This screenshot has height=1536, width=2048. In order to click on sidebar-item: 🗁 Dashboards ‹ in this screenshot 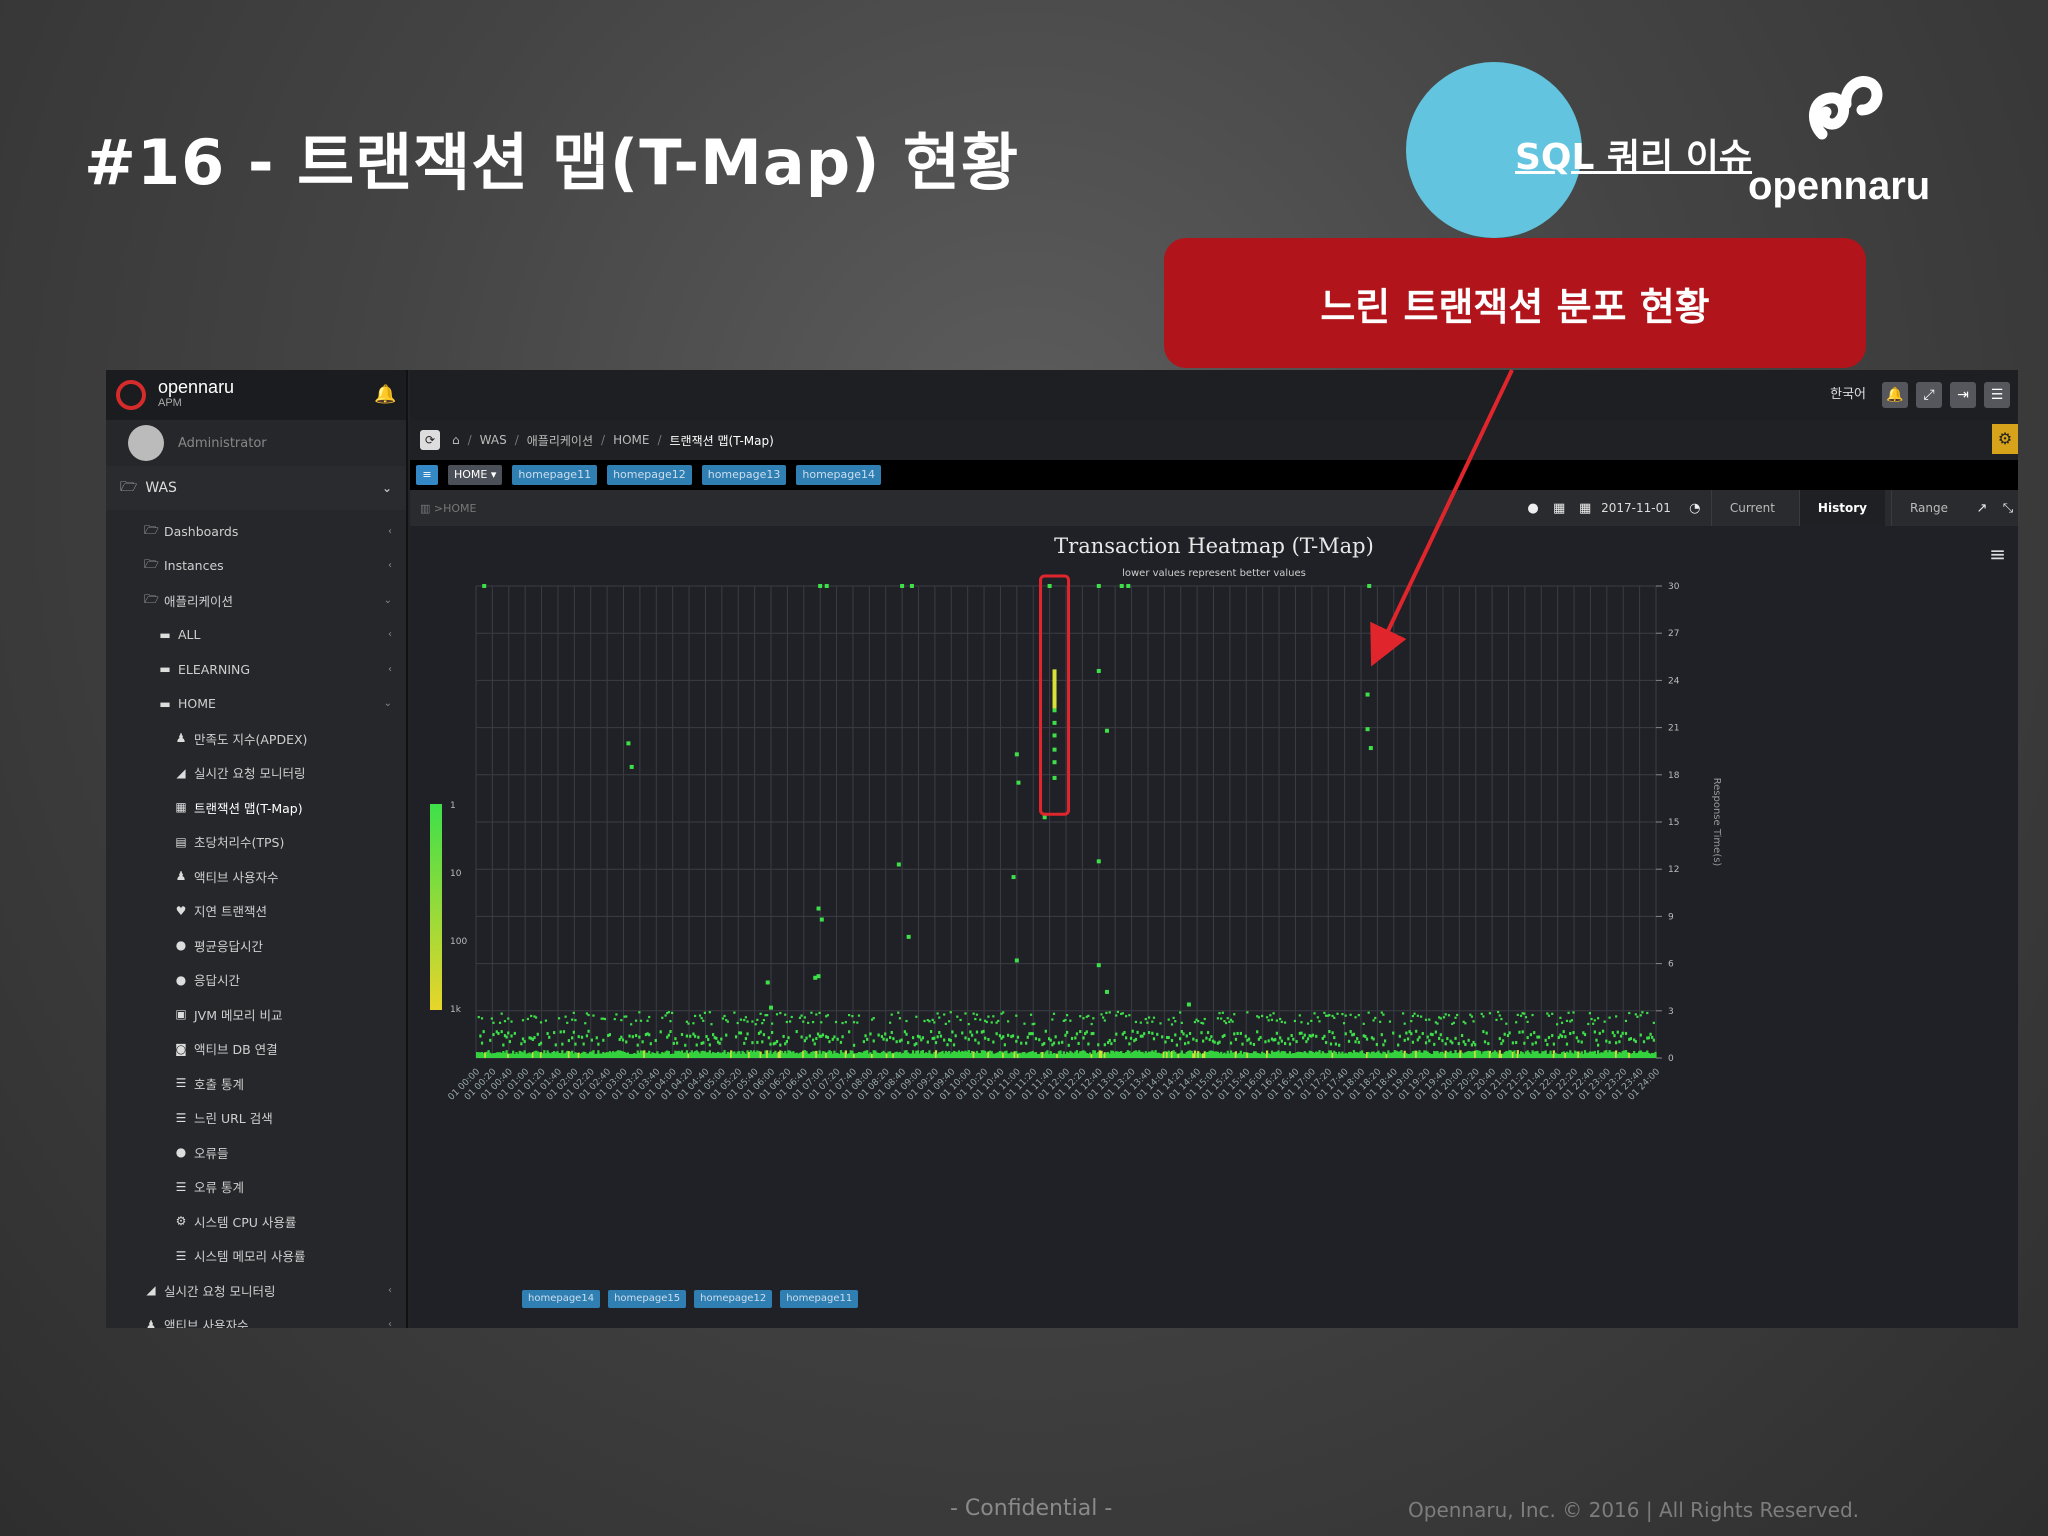, I will do `click(256, 531)`.